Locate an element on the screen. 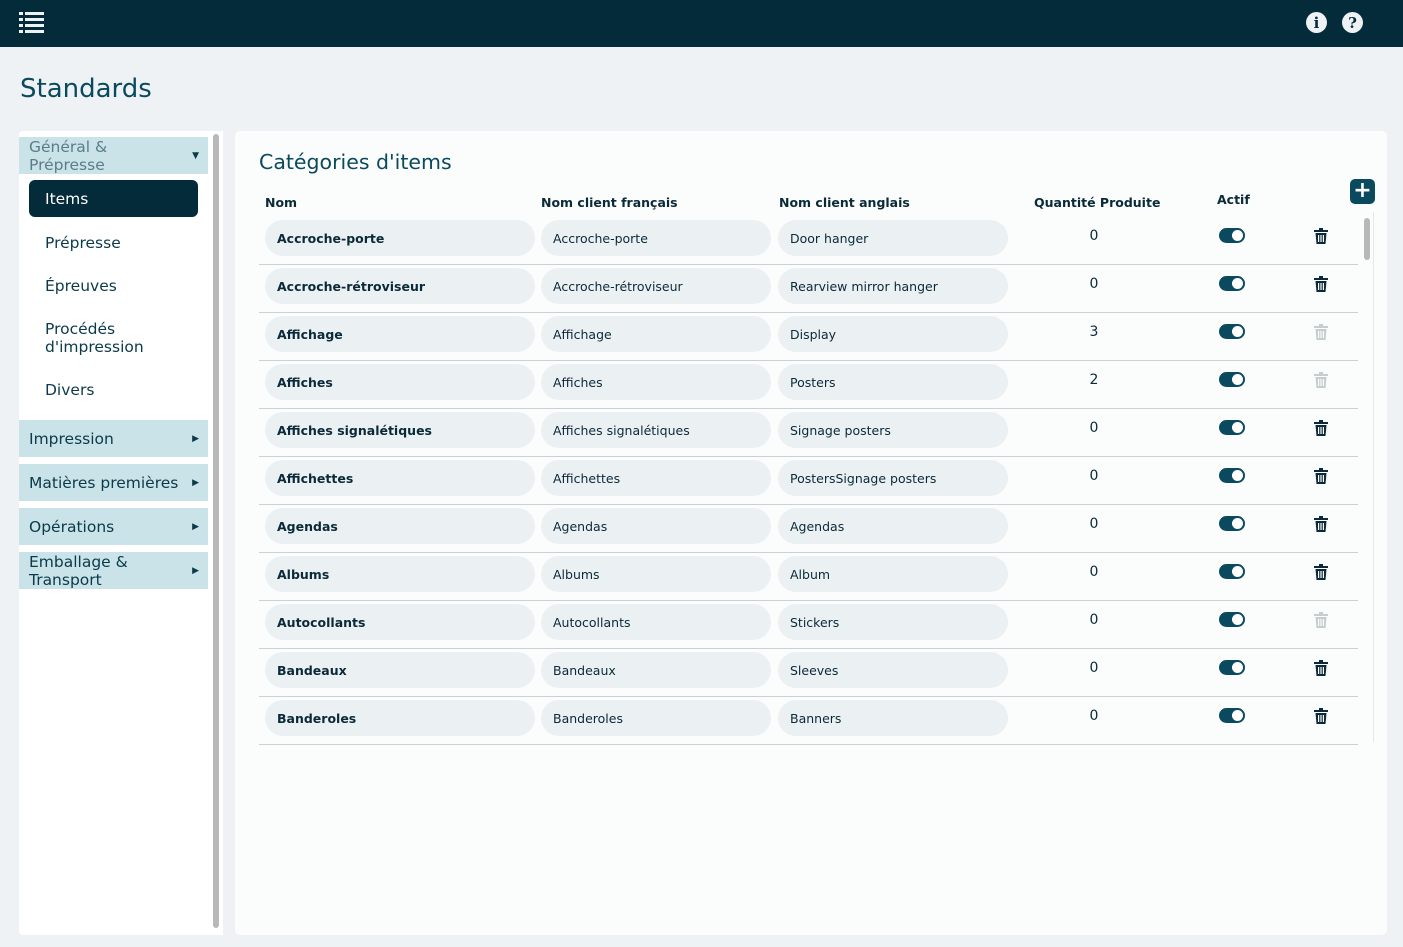 The height and width of the screenshot is (947, 1403). table-row: Albums Albums Album 0 is located at coordinates (808, 577).